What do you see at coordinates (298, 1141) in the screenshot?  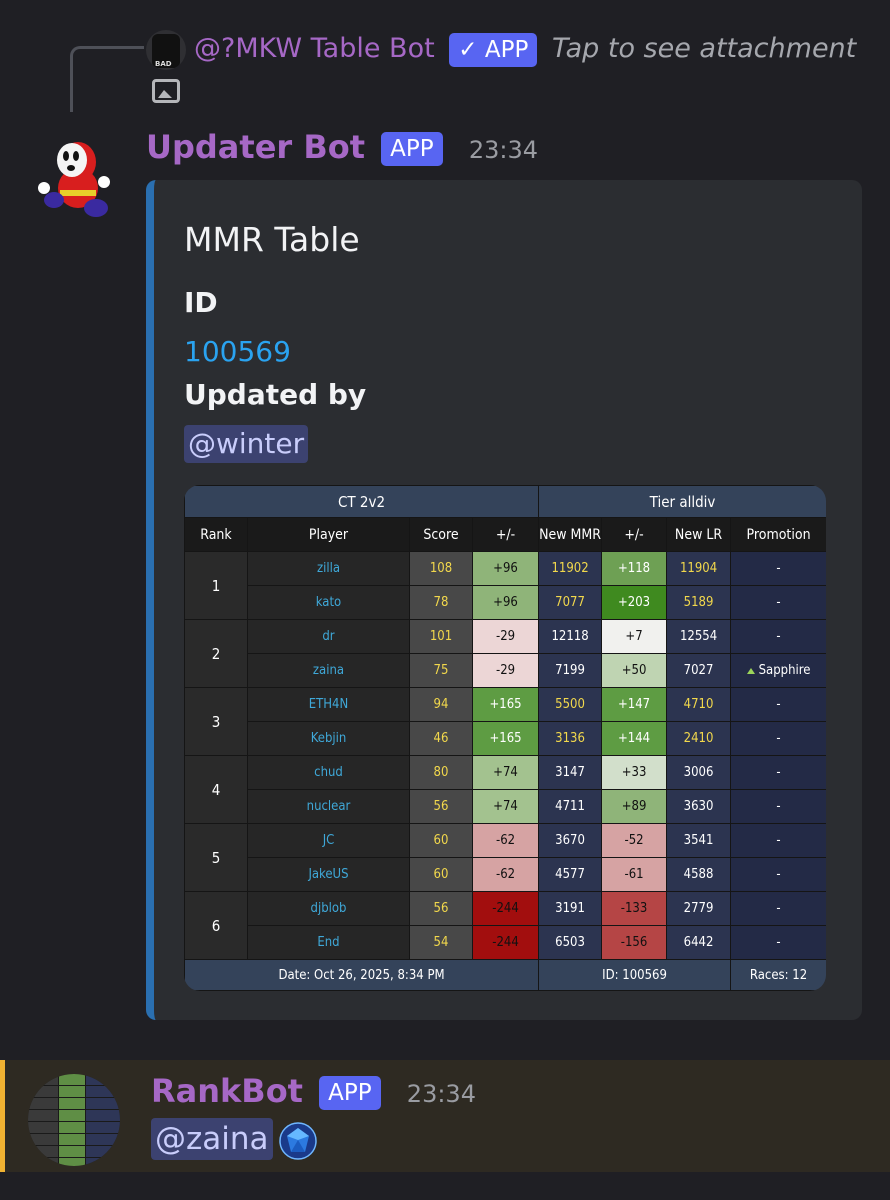 I see `sapphire-gem-icon` at bounding box center [298, 1141].